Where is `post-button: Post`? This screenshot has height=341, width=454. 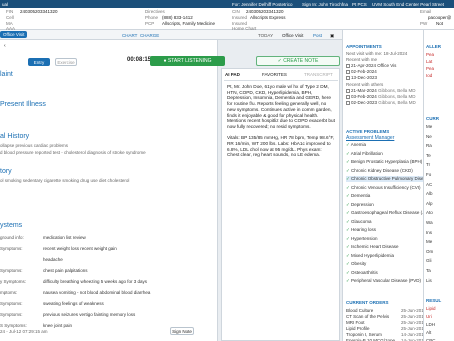
post-button: Post is located at coordinates (317, 35).